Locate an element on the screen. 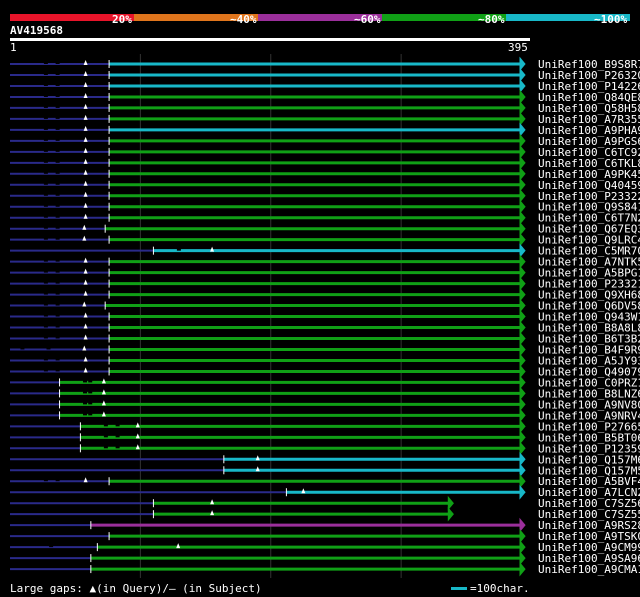  large-gaps-legend: Large gaps: ▲(in Query)/– (in Subject) is located at coordinates (136, 588).